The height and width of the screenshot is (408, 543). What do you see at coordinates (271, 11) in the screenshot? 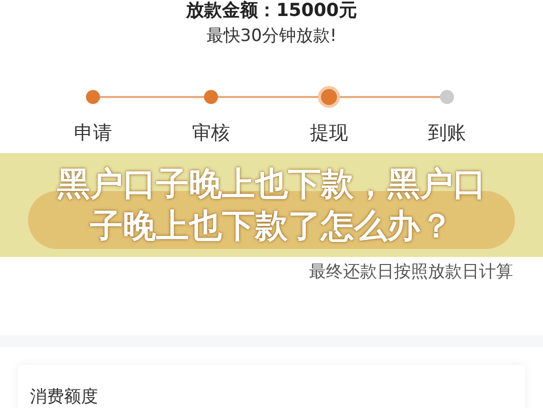
I see `amount-heading: 放款金额：15000元` at bounding box center [271, 11].